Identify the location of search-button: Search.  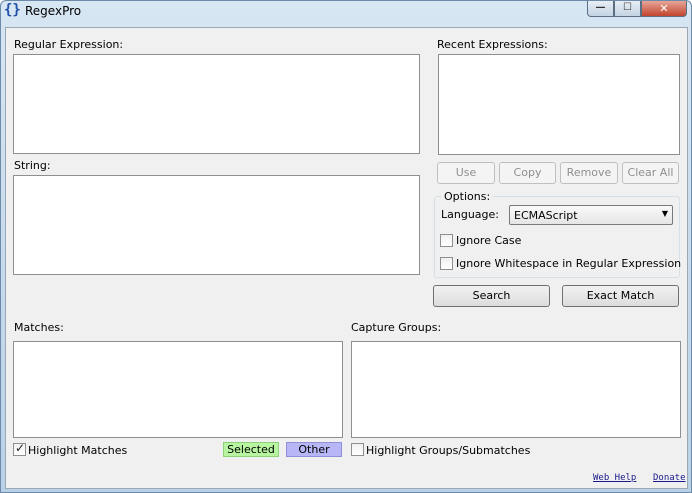
(491, 296).